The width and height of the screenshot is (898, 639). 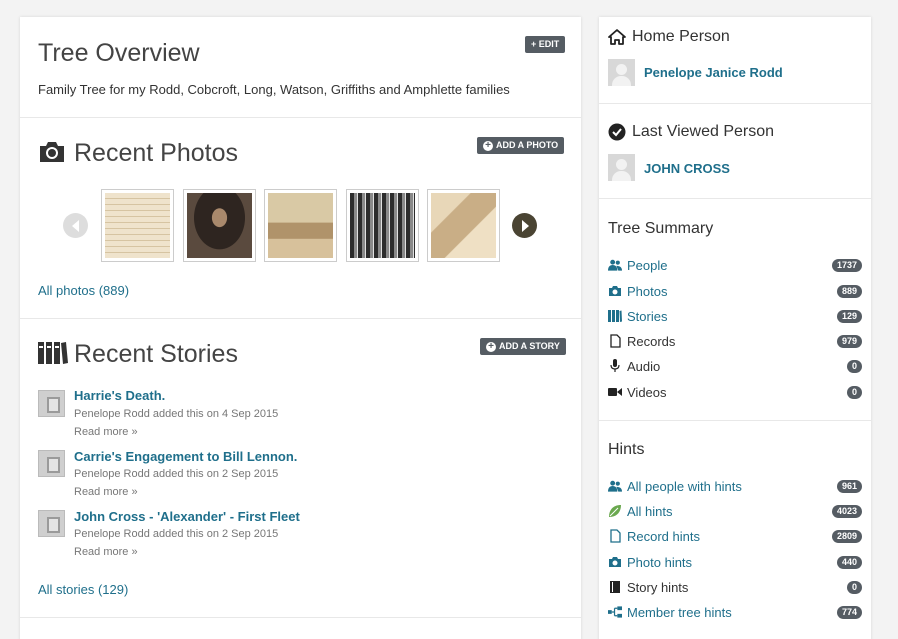 What do you see at coordinates (735, 265) in the screenshot?
I see `summary-row-people: People 1737` at bounding box center [735, 265].